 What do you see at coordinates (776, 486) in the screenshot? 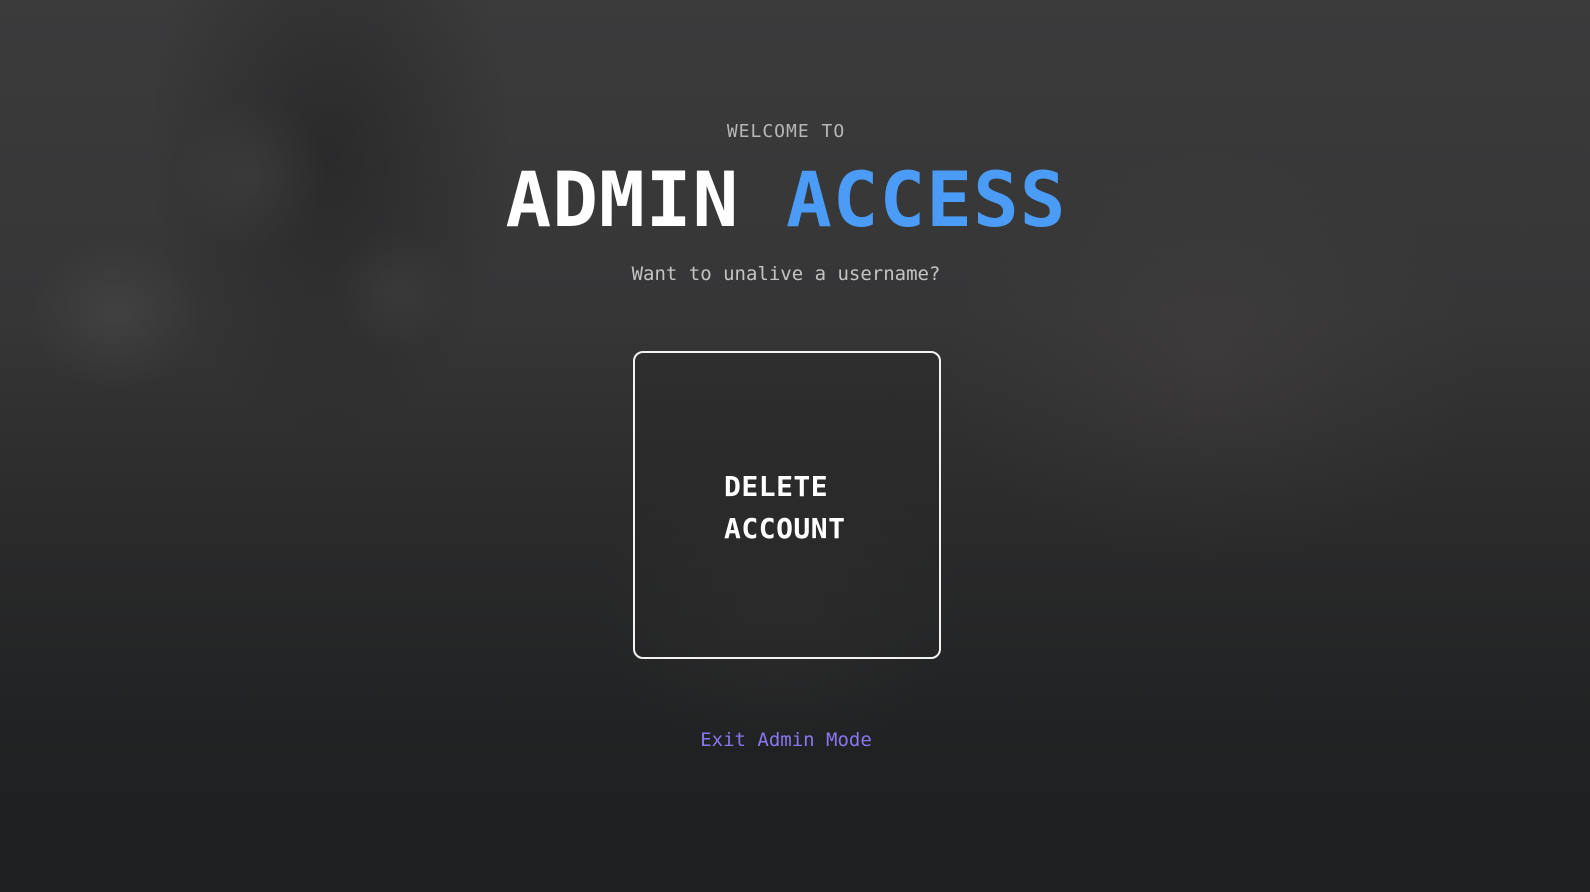
I see `delete-account-label-line1: DELETE` at bounding box center [776, 486].